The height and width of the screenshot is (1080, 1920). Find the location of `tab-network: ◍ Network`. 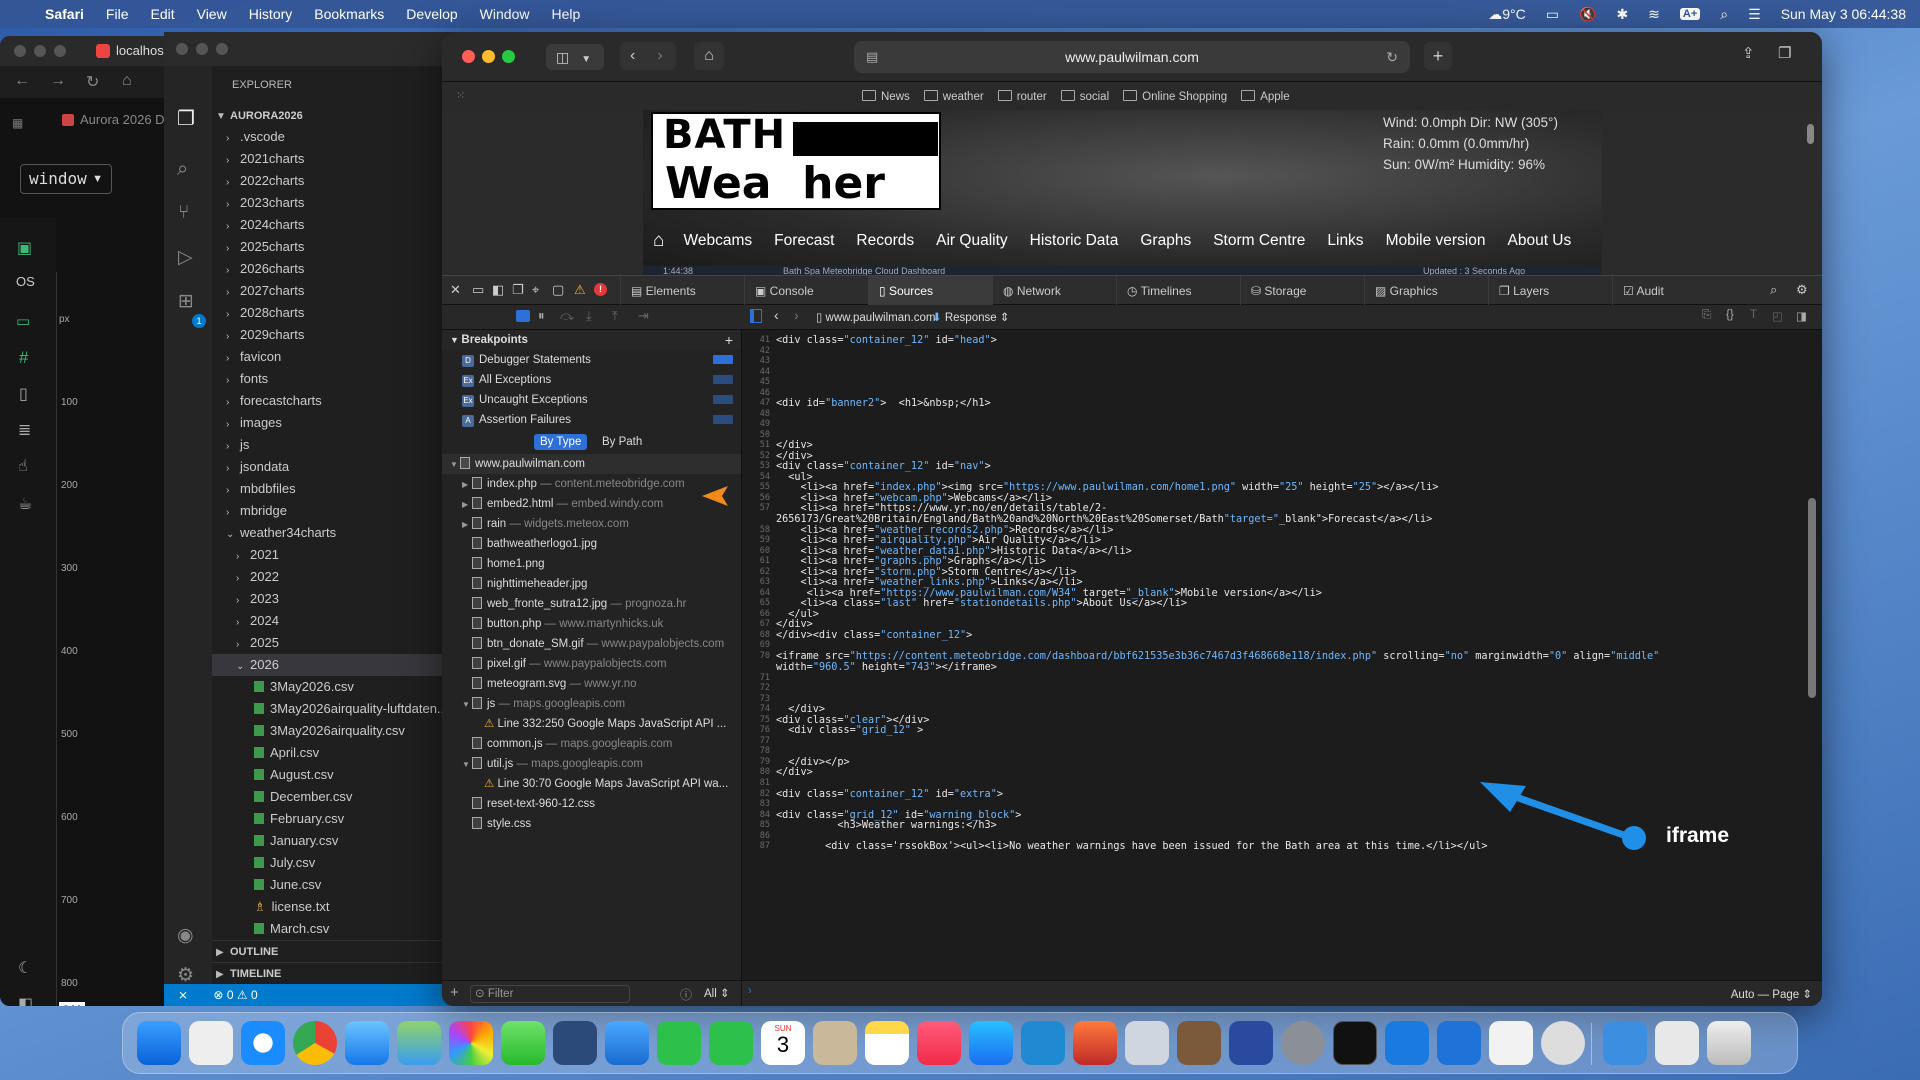

tab-network: ◍ Network is located at coordinates (1054, 291).